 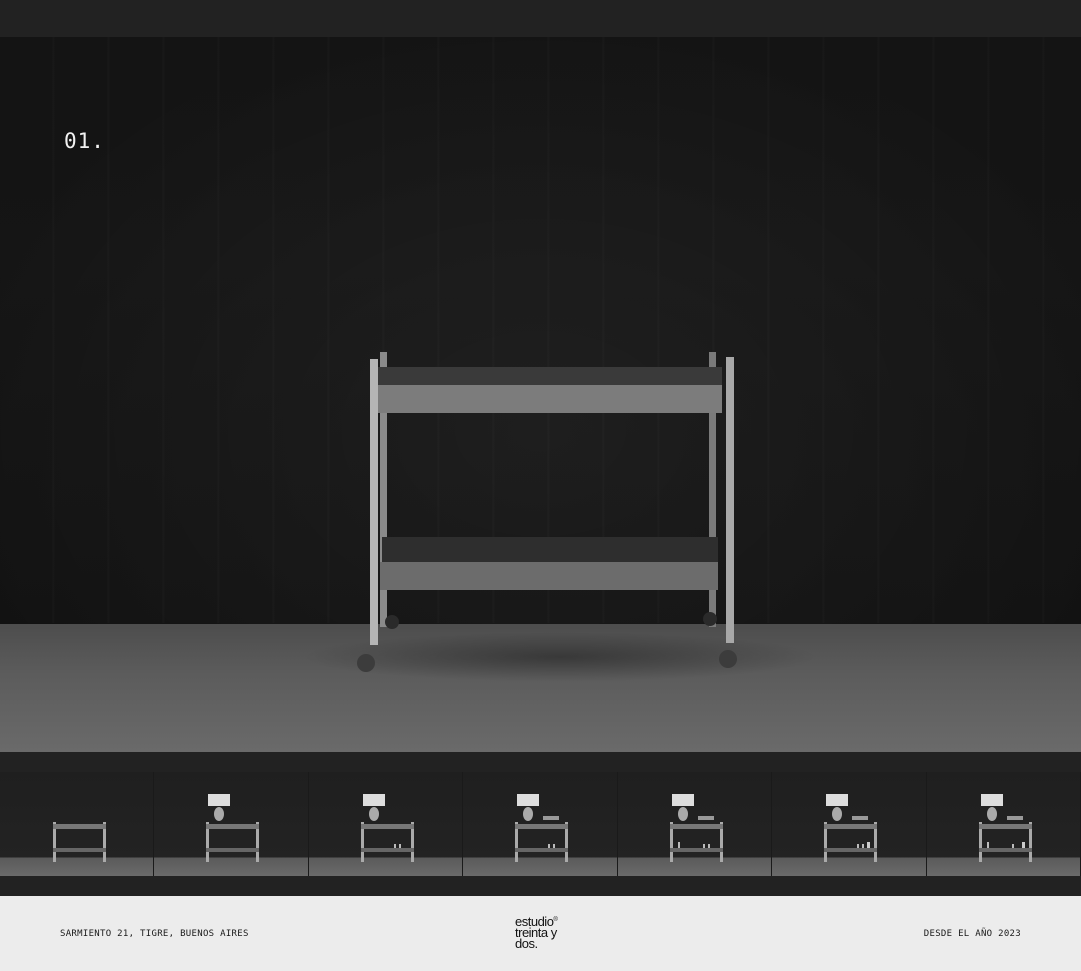 I want to click on studio-logo: estudio® treinta y dos., so click(x=550, y=932).